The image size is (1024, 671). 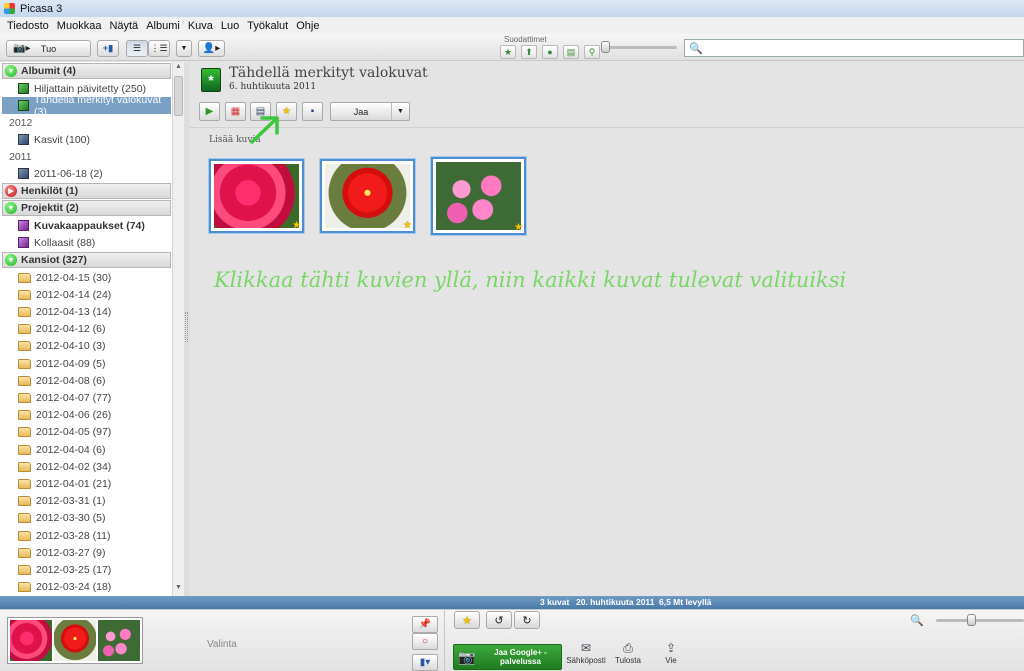 What do you see at coordinates (178, 587) in the screenshot?
I see `scroll-down-icon: ▼` at bounding box center [178, 587].